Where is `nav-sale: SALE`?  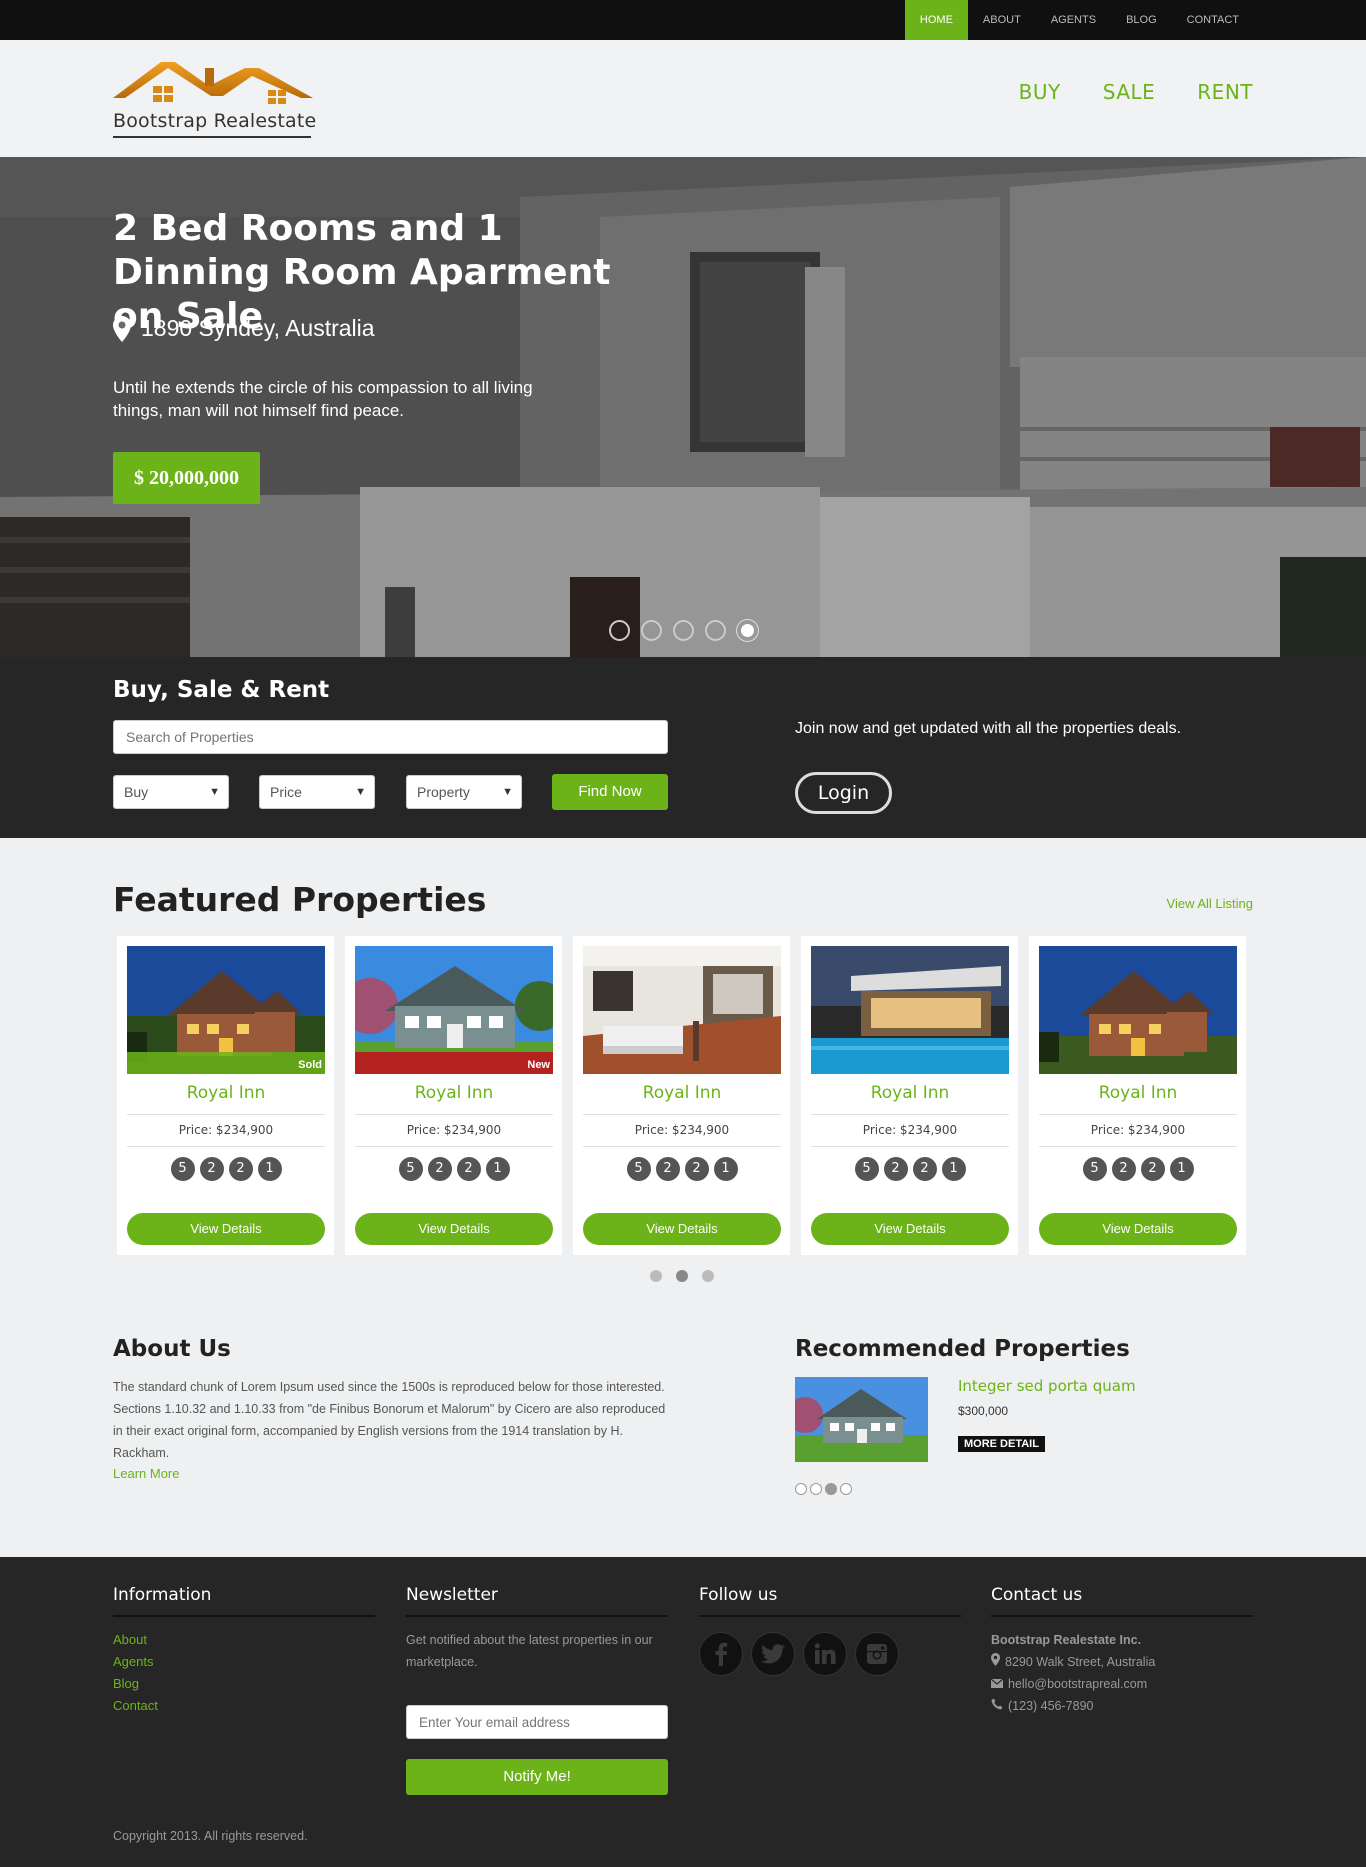 nav-sale: SALE is located at coordinates (1129, 92).